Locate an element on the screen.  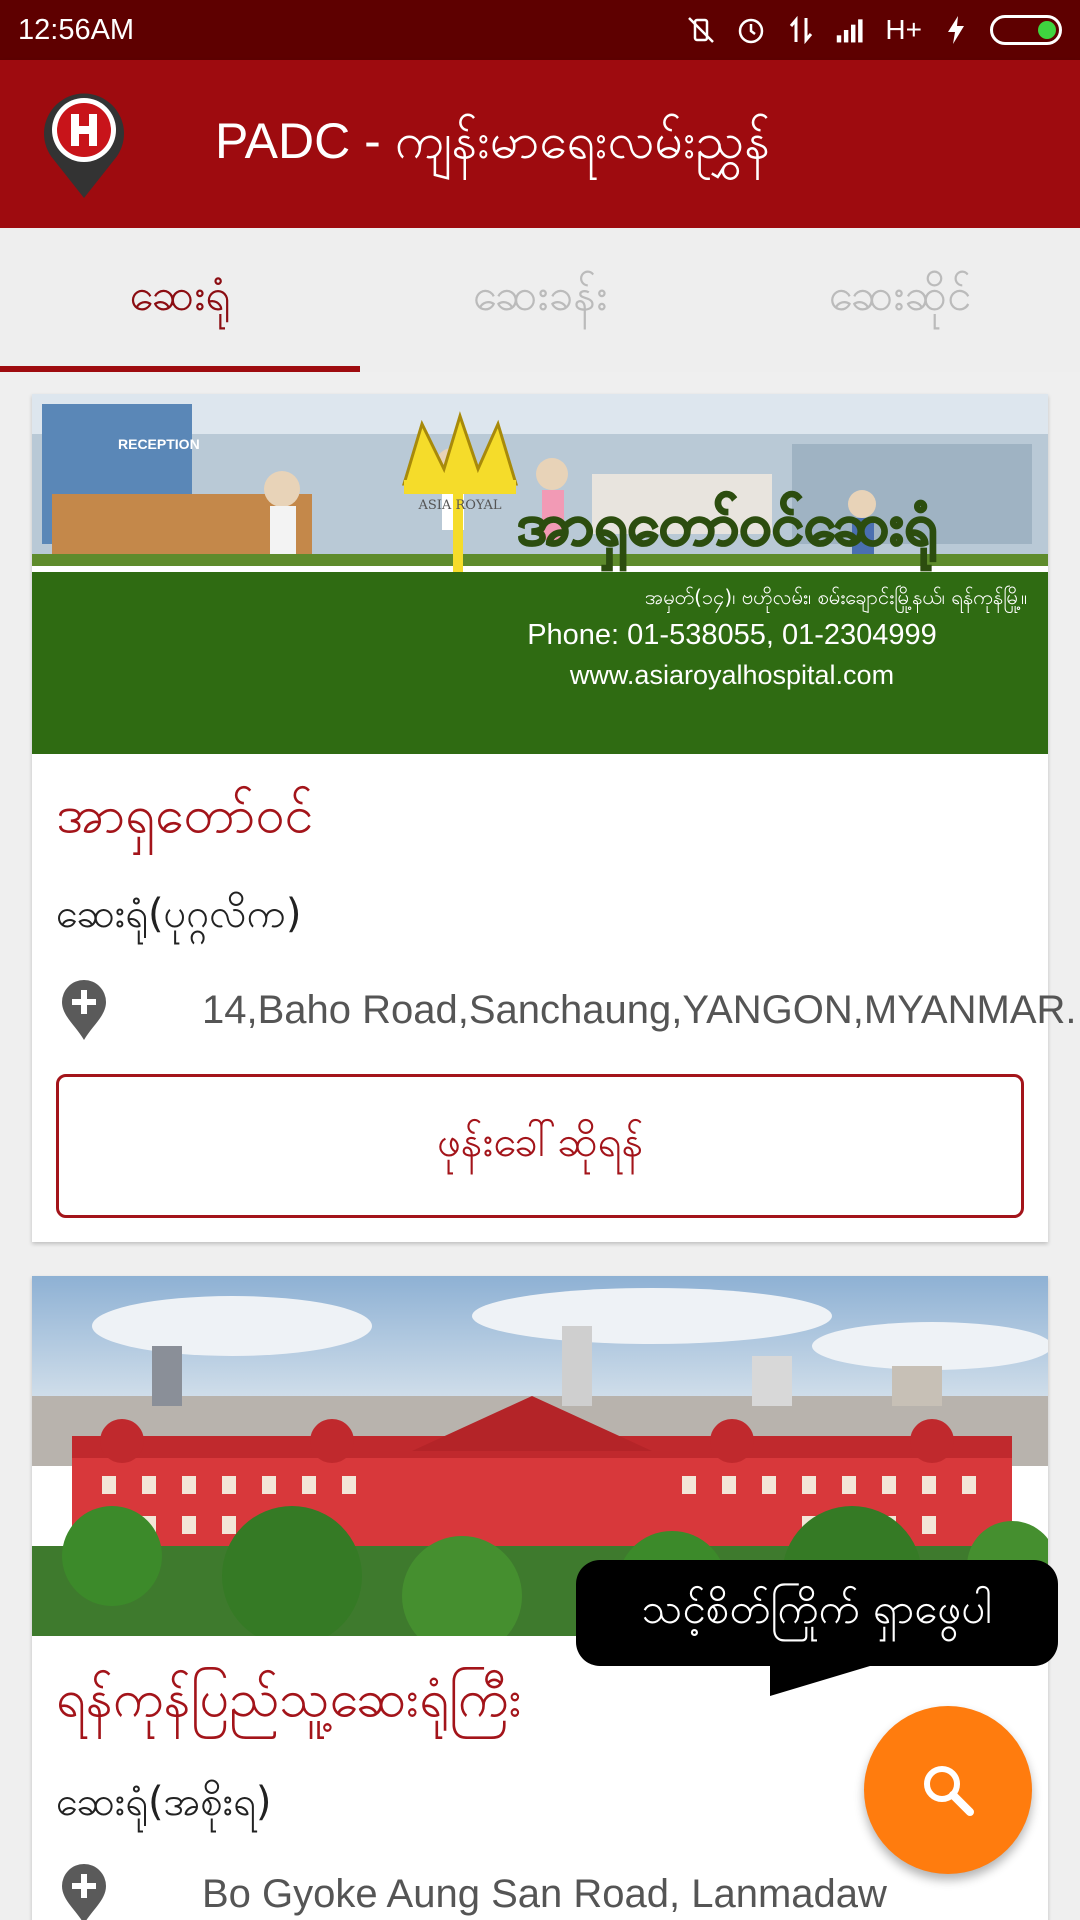
search-tooltip: သင့်စိတ်ကြိုက် ရှာဖွေပါ is located at coordinates (817, 1613).